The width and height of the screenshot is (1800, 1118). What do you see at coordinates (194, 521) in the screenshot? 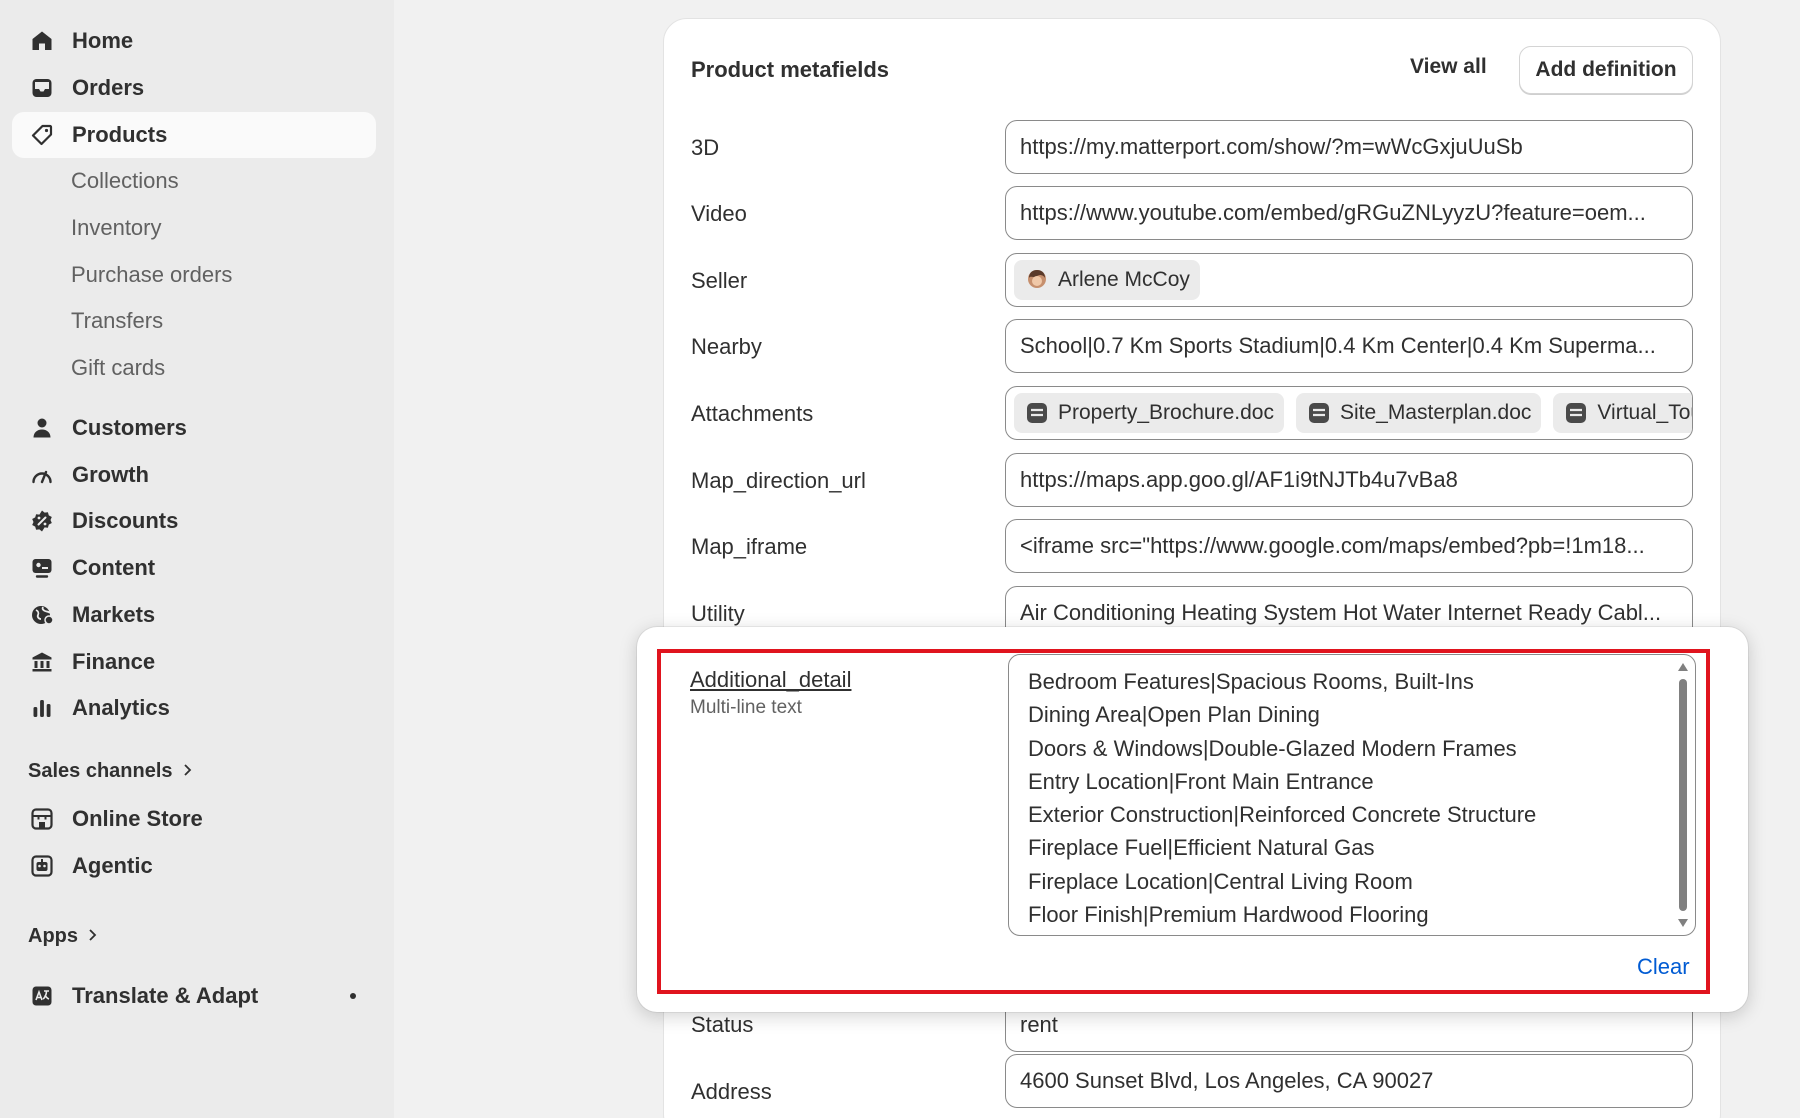
I see `sidebar-item-discounts: Discounts` at bounding box center [194, 521].